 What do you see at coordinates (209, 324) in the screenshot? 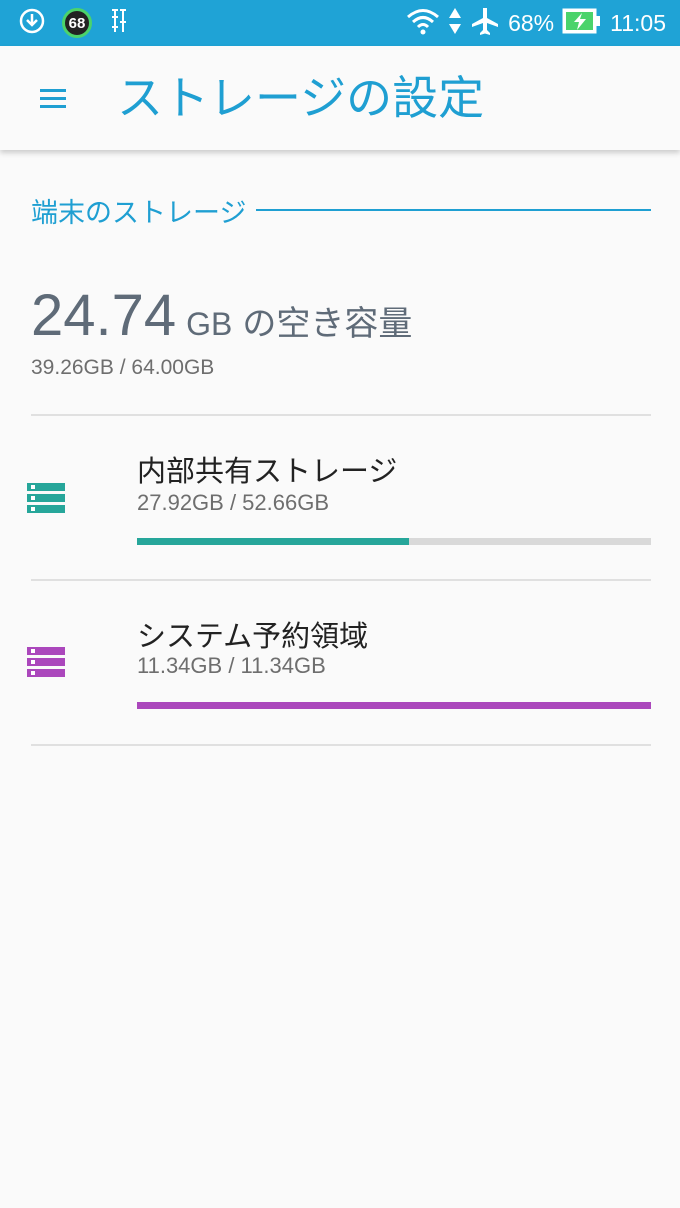
I see `free-space-unit: GB` at bounding box center [209, 324].